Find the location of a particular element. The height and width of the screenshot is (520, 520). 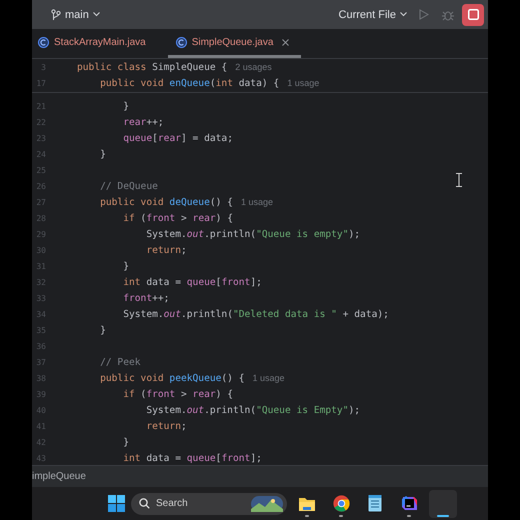

stop-button is located at coordinates (473, 15).